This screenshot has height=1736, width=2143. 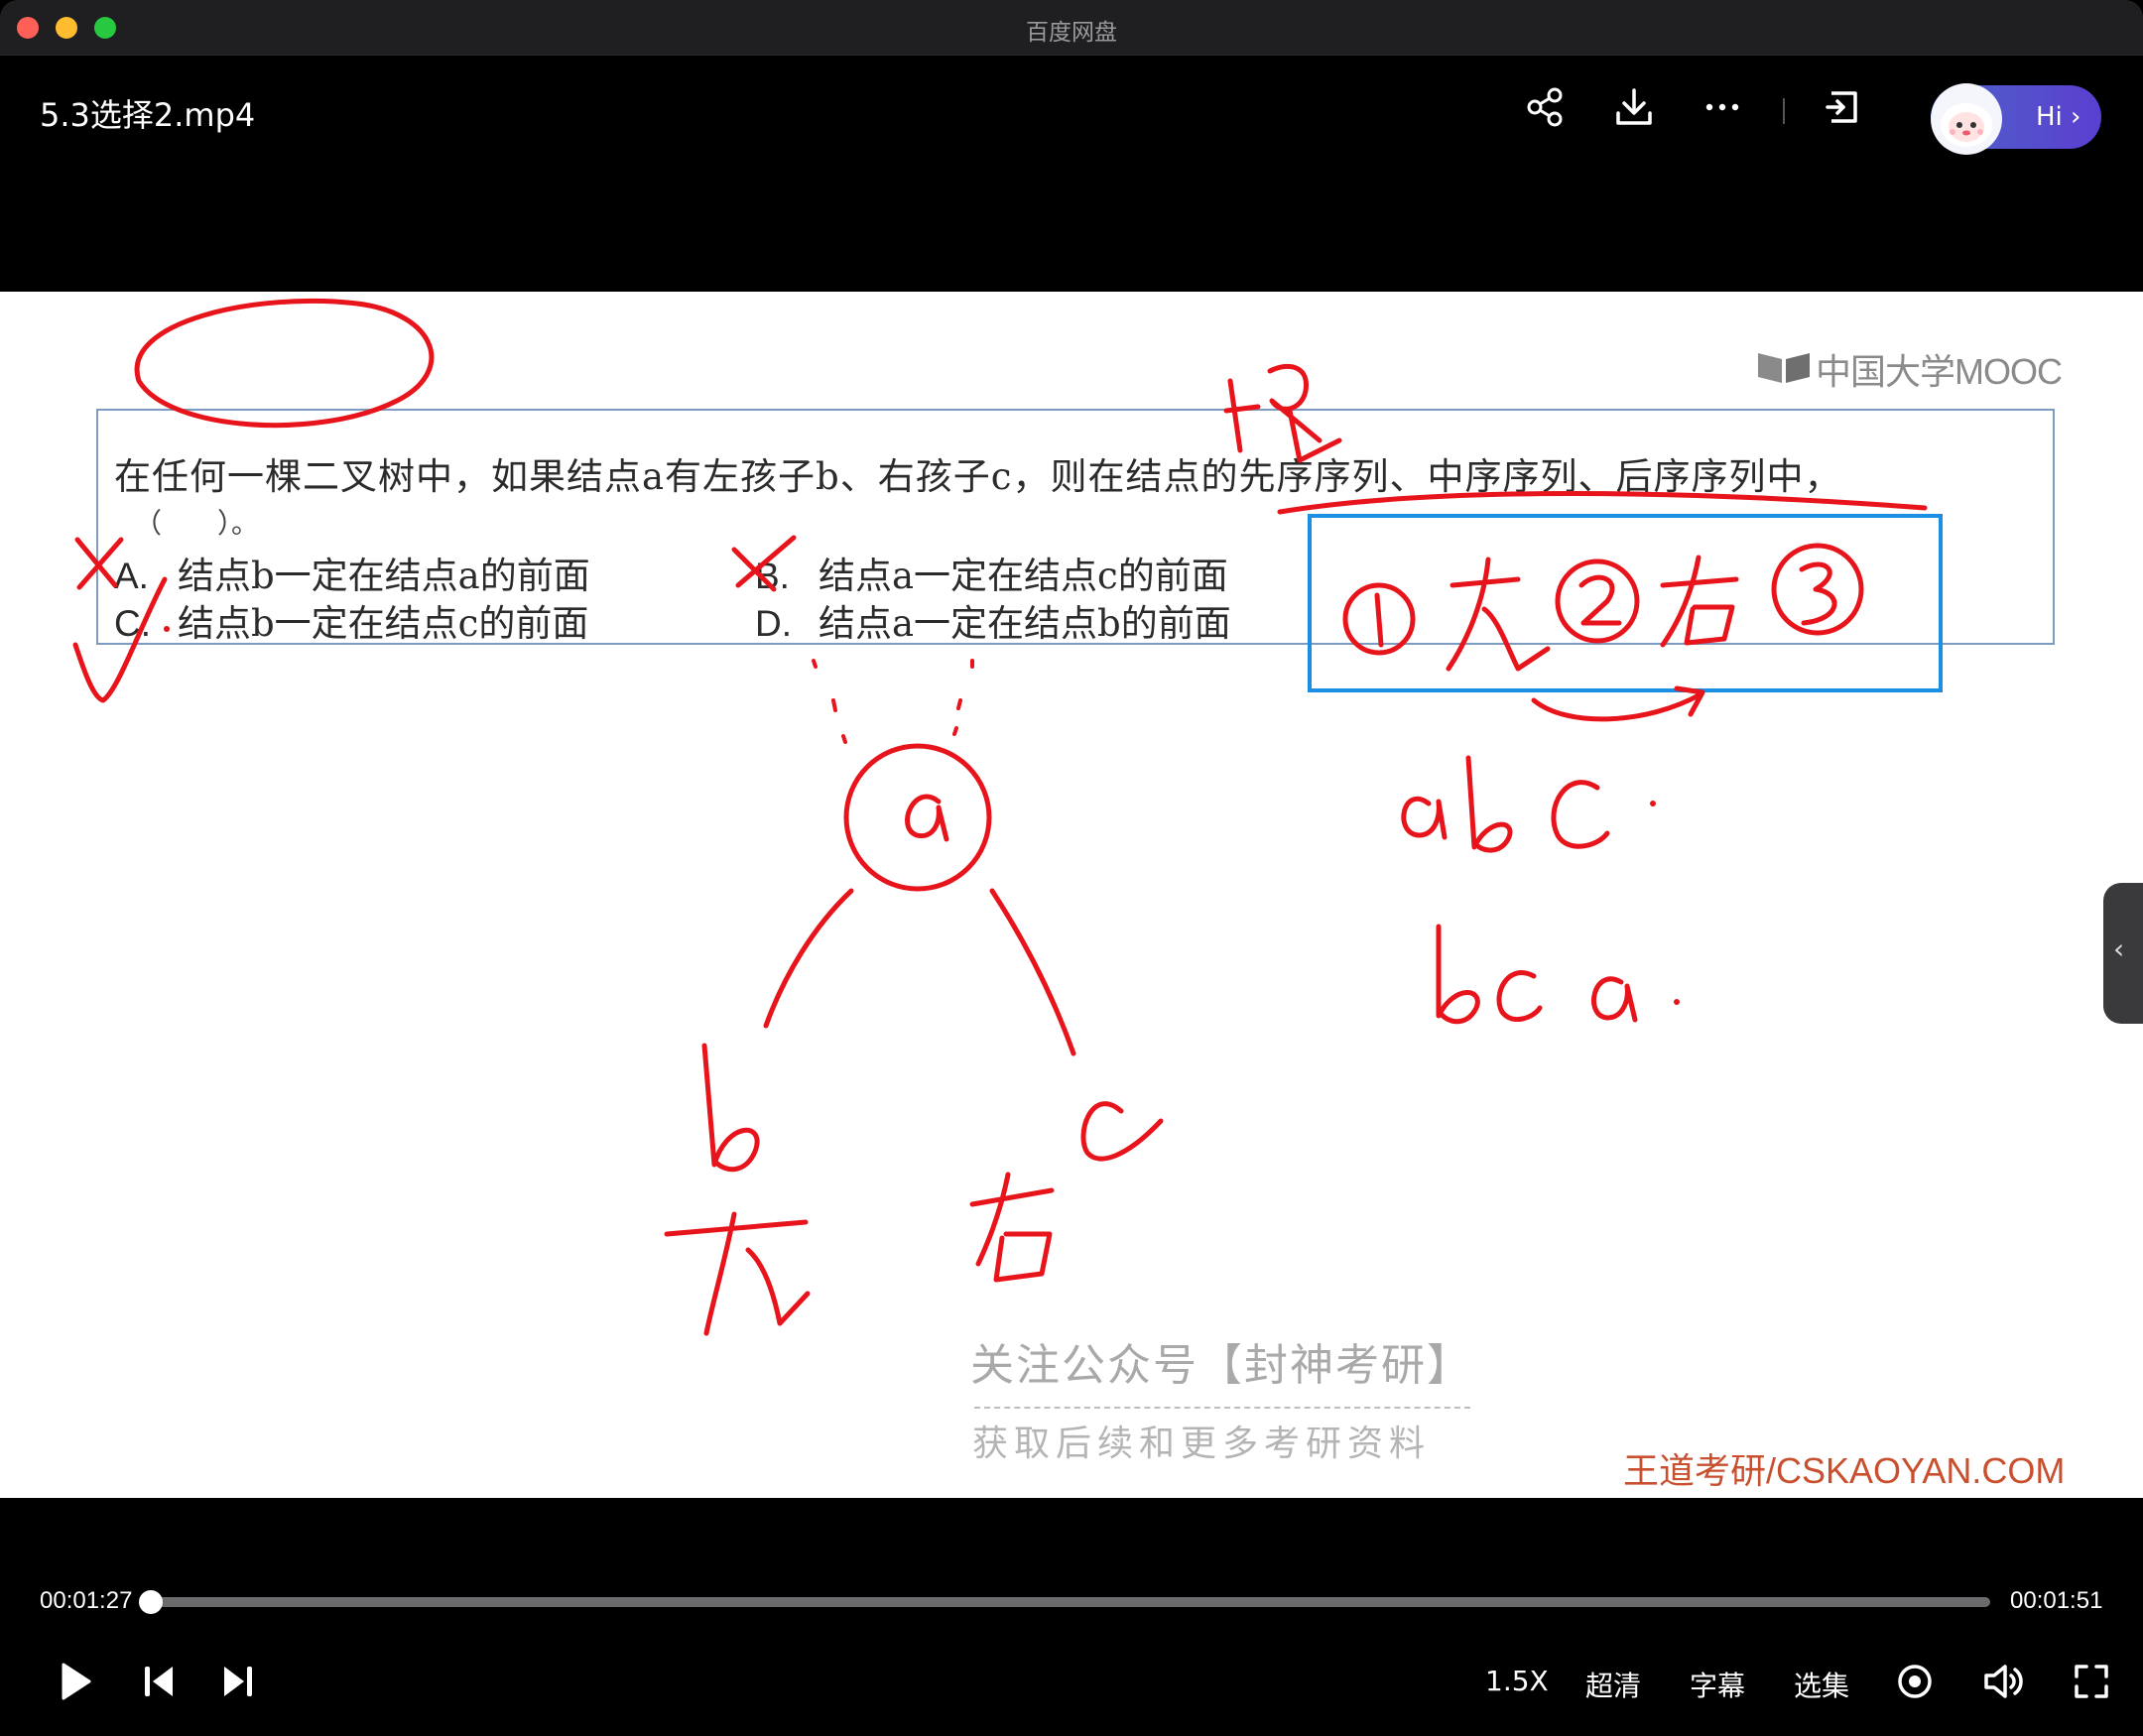 I want to click on tree-node-a, so click(x=917, y=817).